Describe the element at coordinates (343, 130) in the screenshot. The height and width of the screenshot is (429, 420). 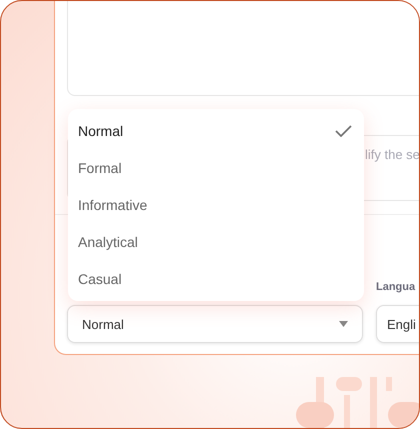
I see `check-icon` at that location.